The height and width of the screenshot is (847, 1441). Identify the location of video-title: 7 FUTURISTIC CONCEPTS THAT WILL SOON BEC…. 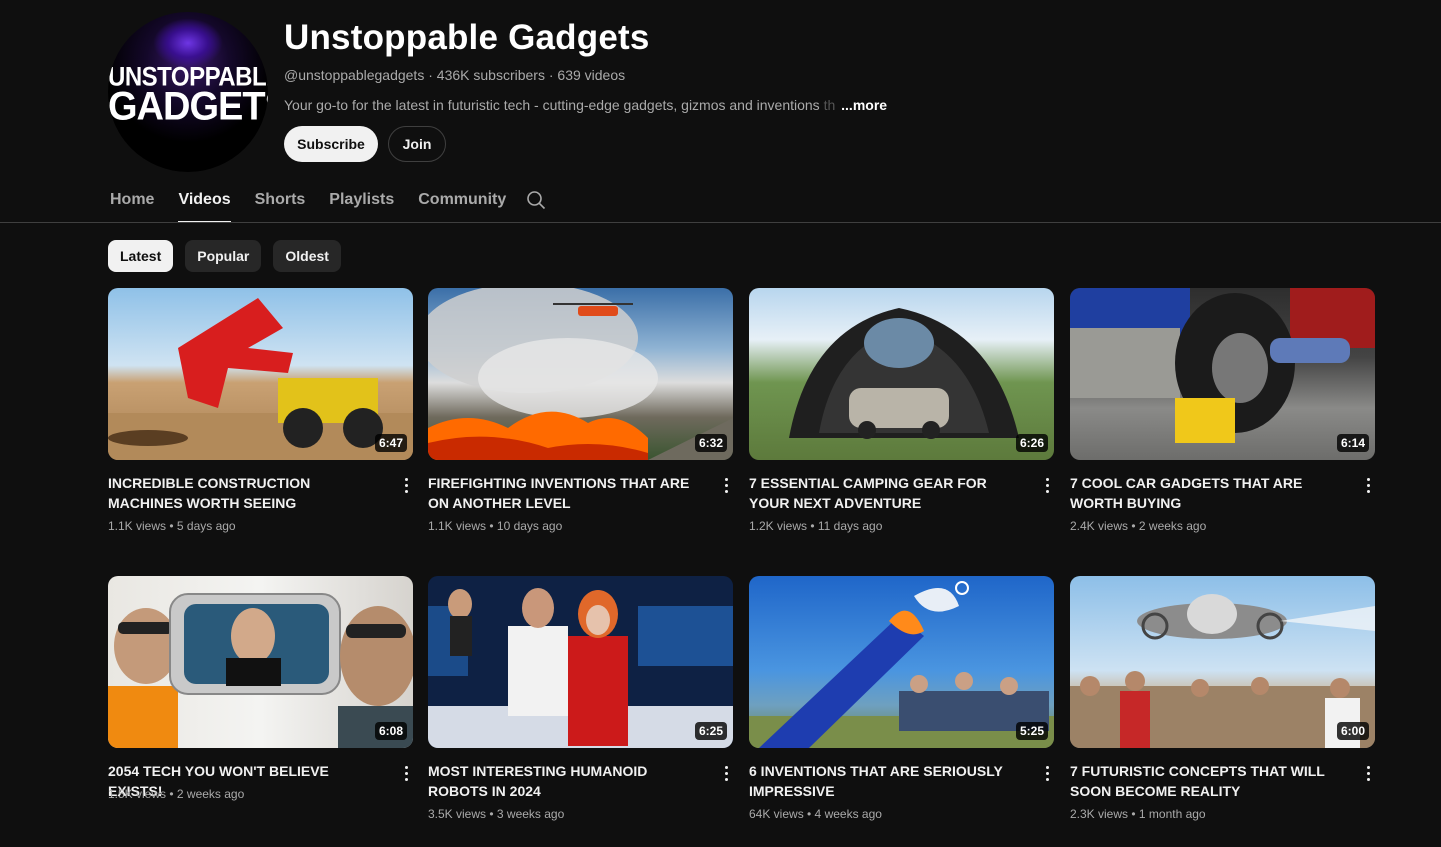
(1205, 781).